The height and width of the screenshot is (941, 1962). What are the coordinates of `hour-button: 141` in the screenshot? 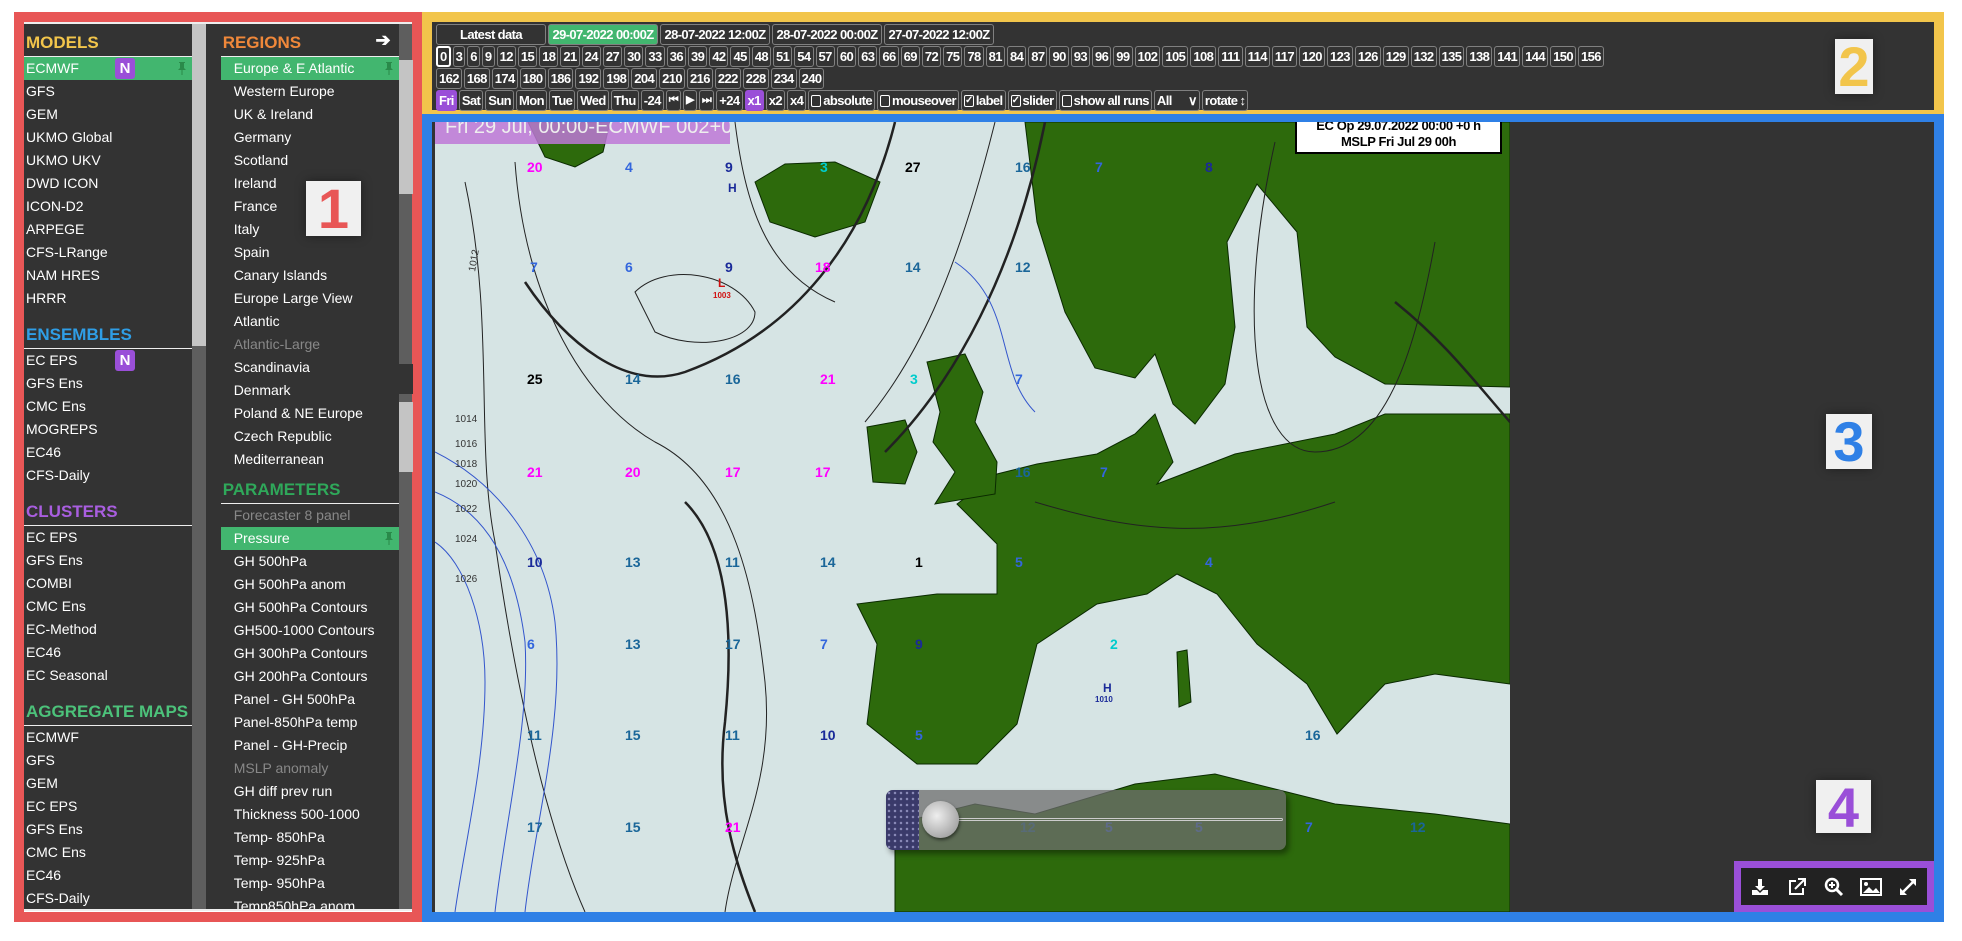 It's located at (1507, 56).